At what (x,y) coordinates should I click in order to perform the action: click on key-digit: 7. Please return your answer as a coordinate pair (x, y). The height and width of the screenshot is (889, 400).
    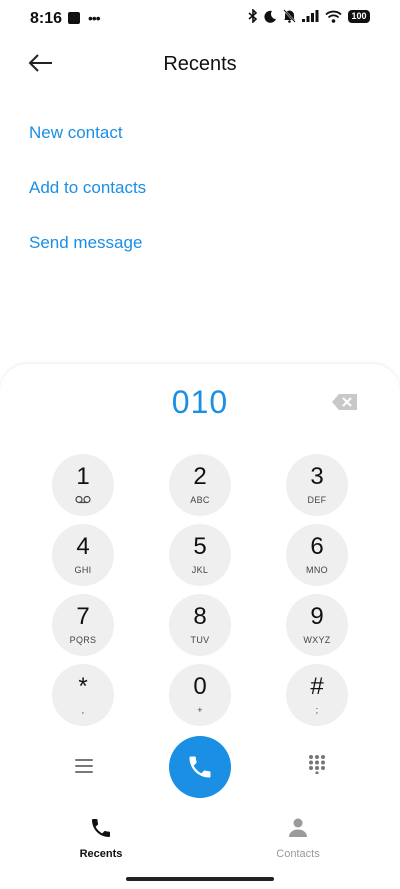
    Looking at the image, I should click on (83, 616).